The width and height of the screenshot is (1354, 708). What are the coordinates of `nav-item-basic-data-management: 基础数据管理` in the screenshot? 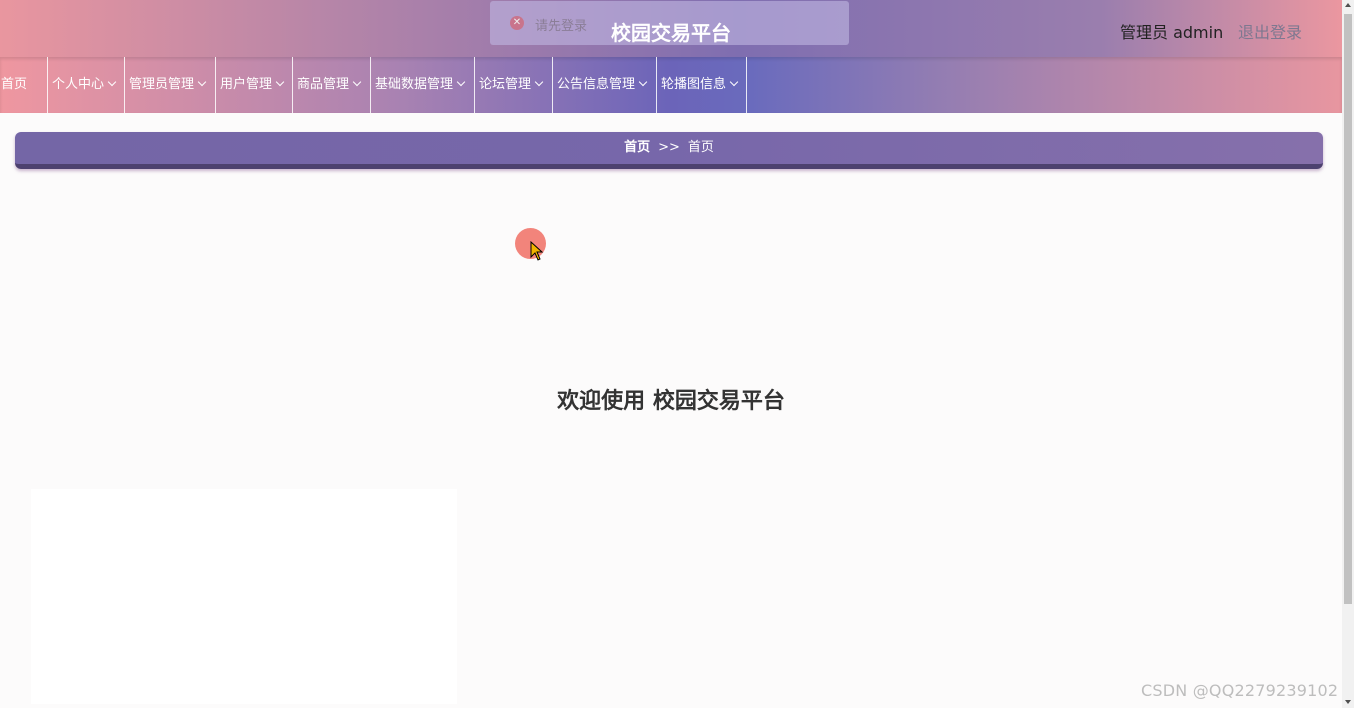 It's located at (423, 85).